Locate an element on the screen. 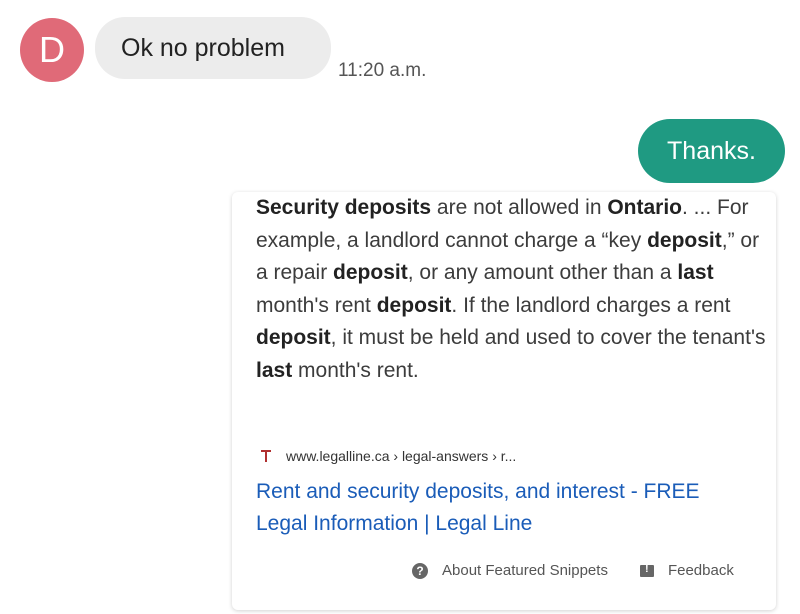 The width and height of the screenshot is (800, 614). outgoing-message-bubble: Thanks. is located at coordinates (711, 151).